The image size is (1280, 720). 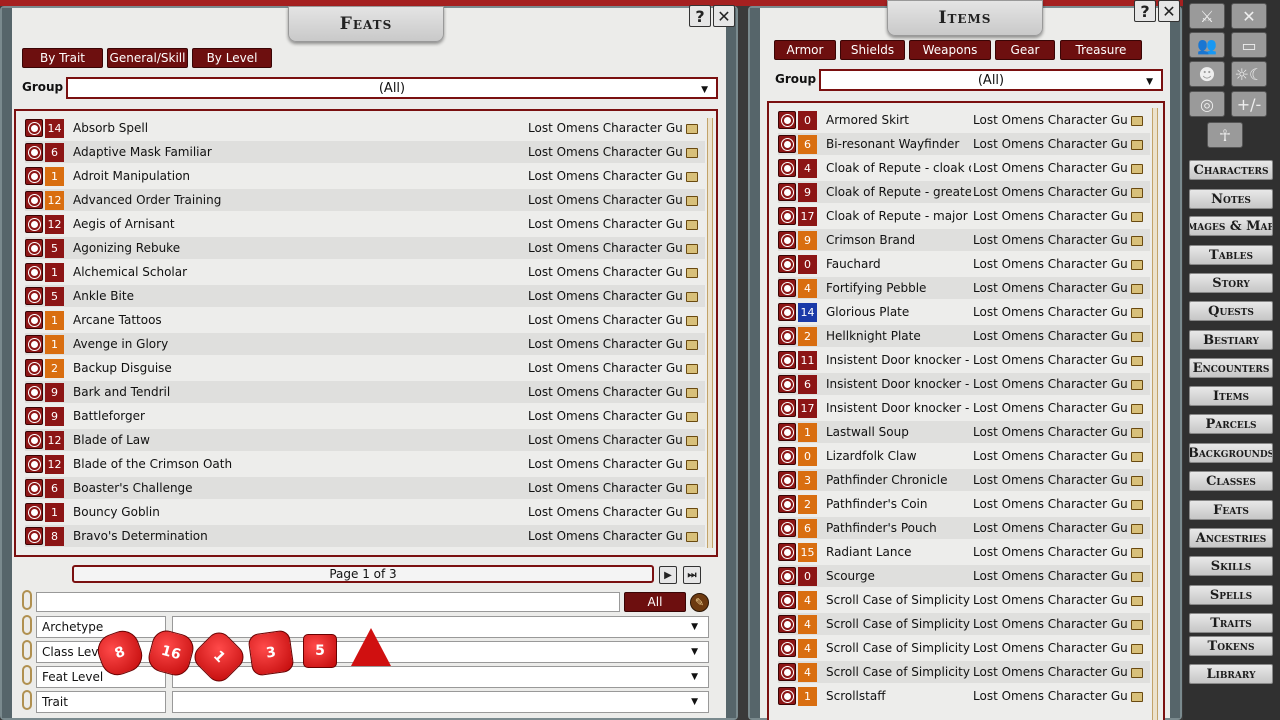 I want to click on sidebar-item-feats: Feats, so click(x=1231, y=510).